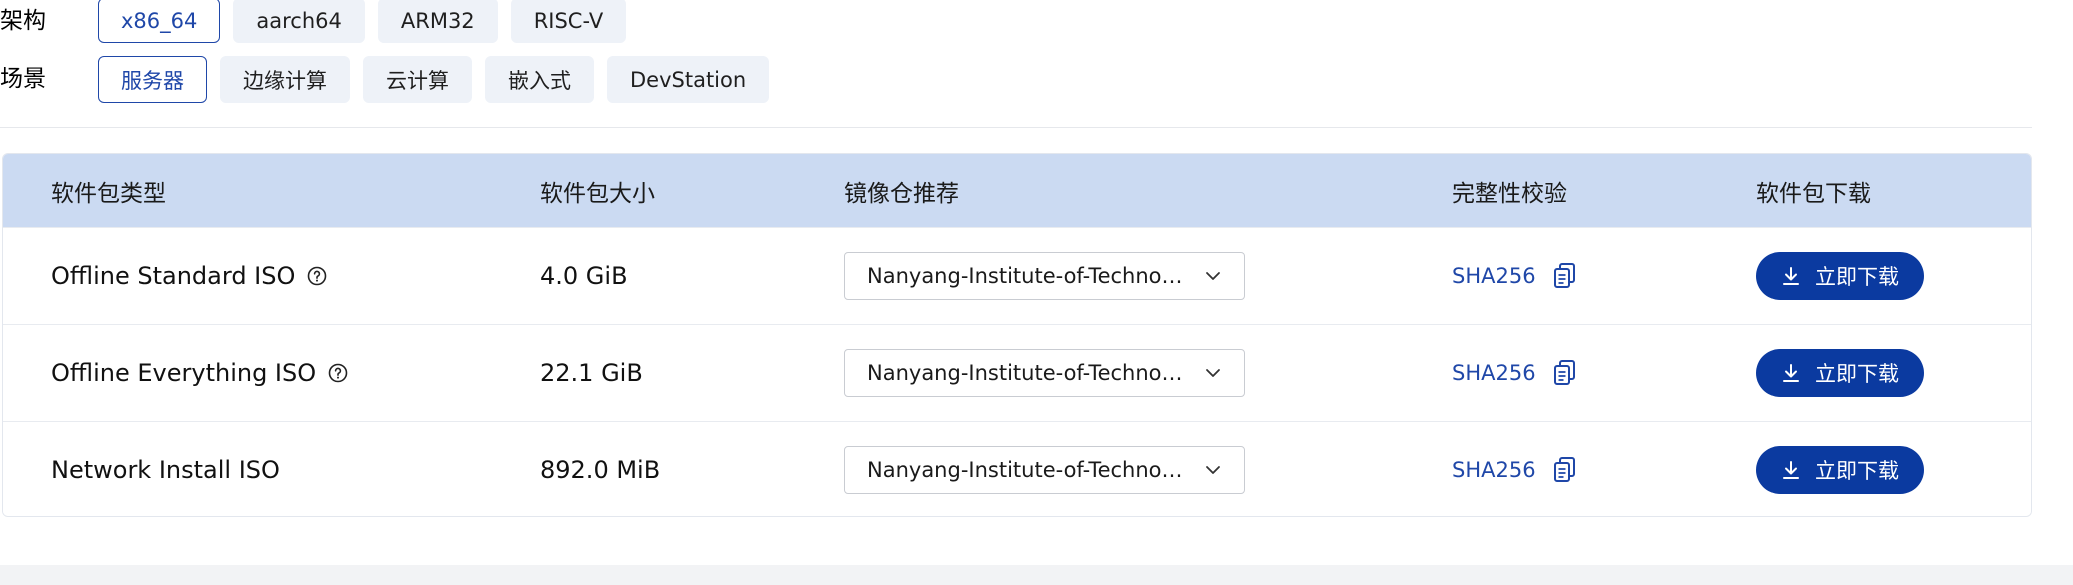 The image size is (2073, 585). Describe the element at coordinates (600, 470) in the screenshot. I see `package-size: 892.0 MiB` at that location.